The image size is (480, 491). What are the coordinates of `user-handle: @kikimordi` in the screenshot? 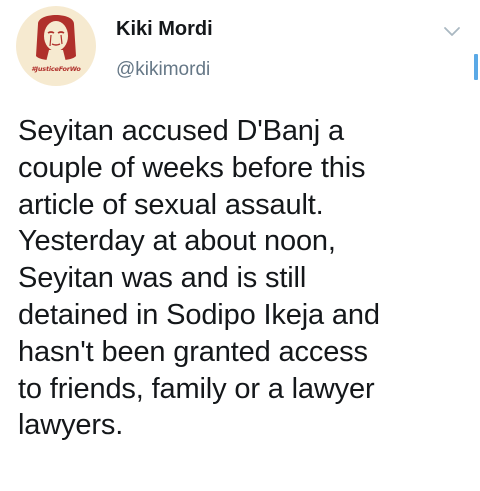 It's located at (163, 70).